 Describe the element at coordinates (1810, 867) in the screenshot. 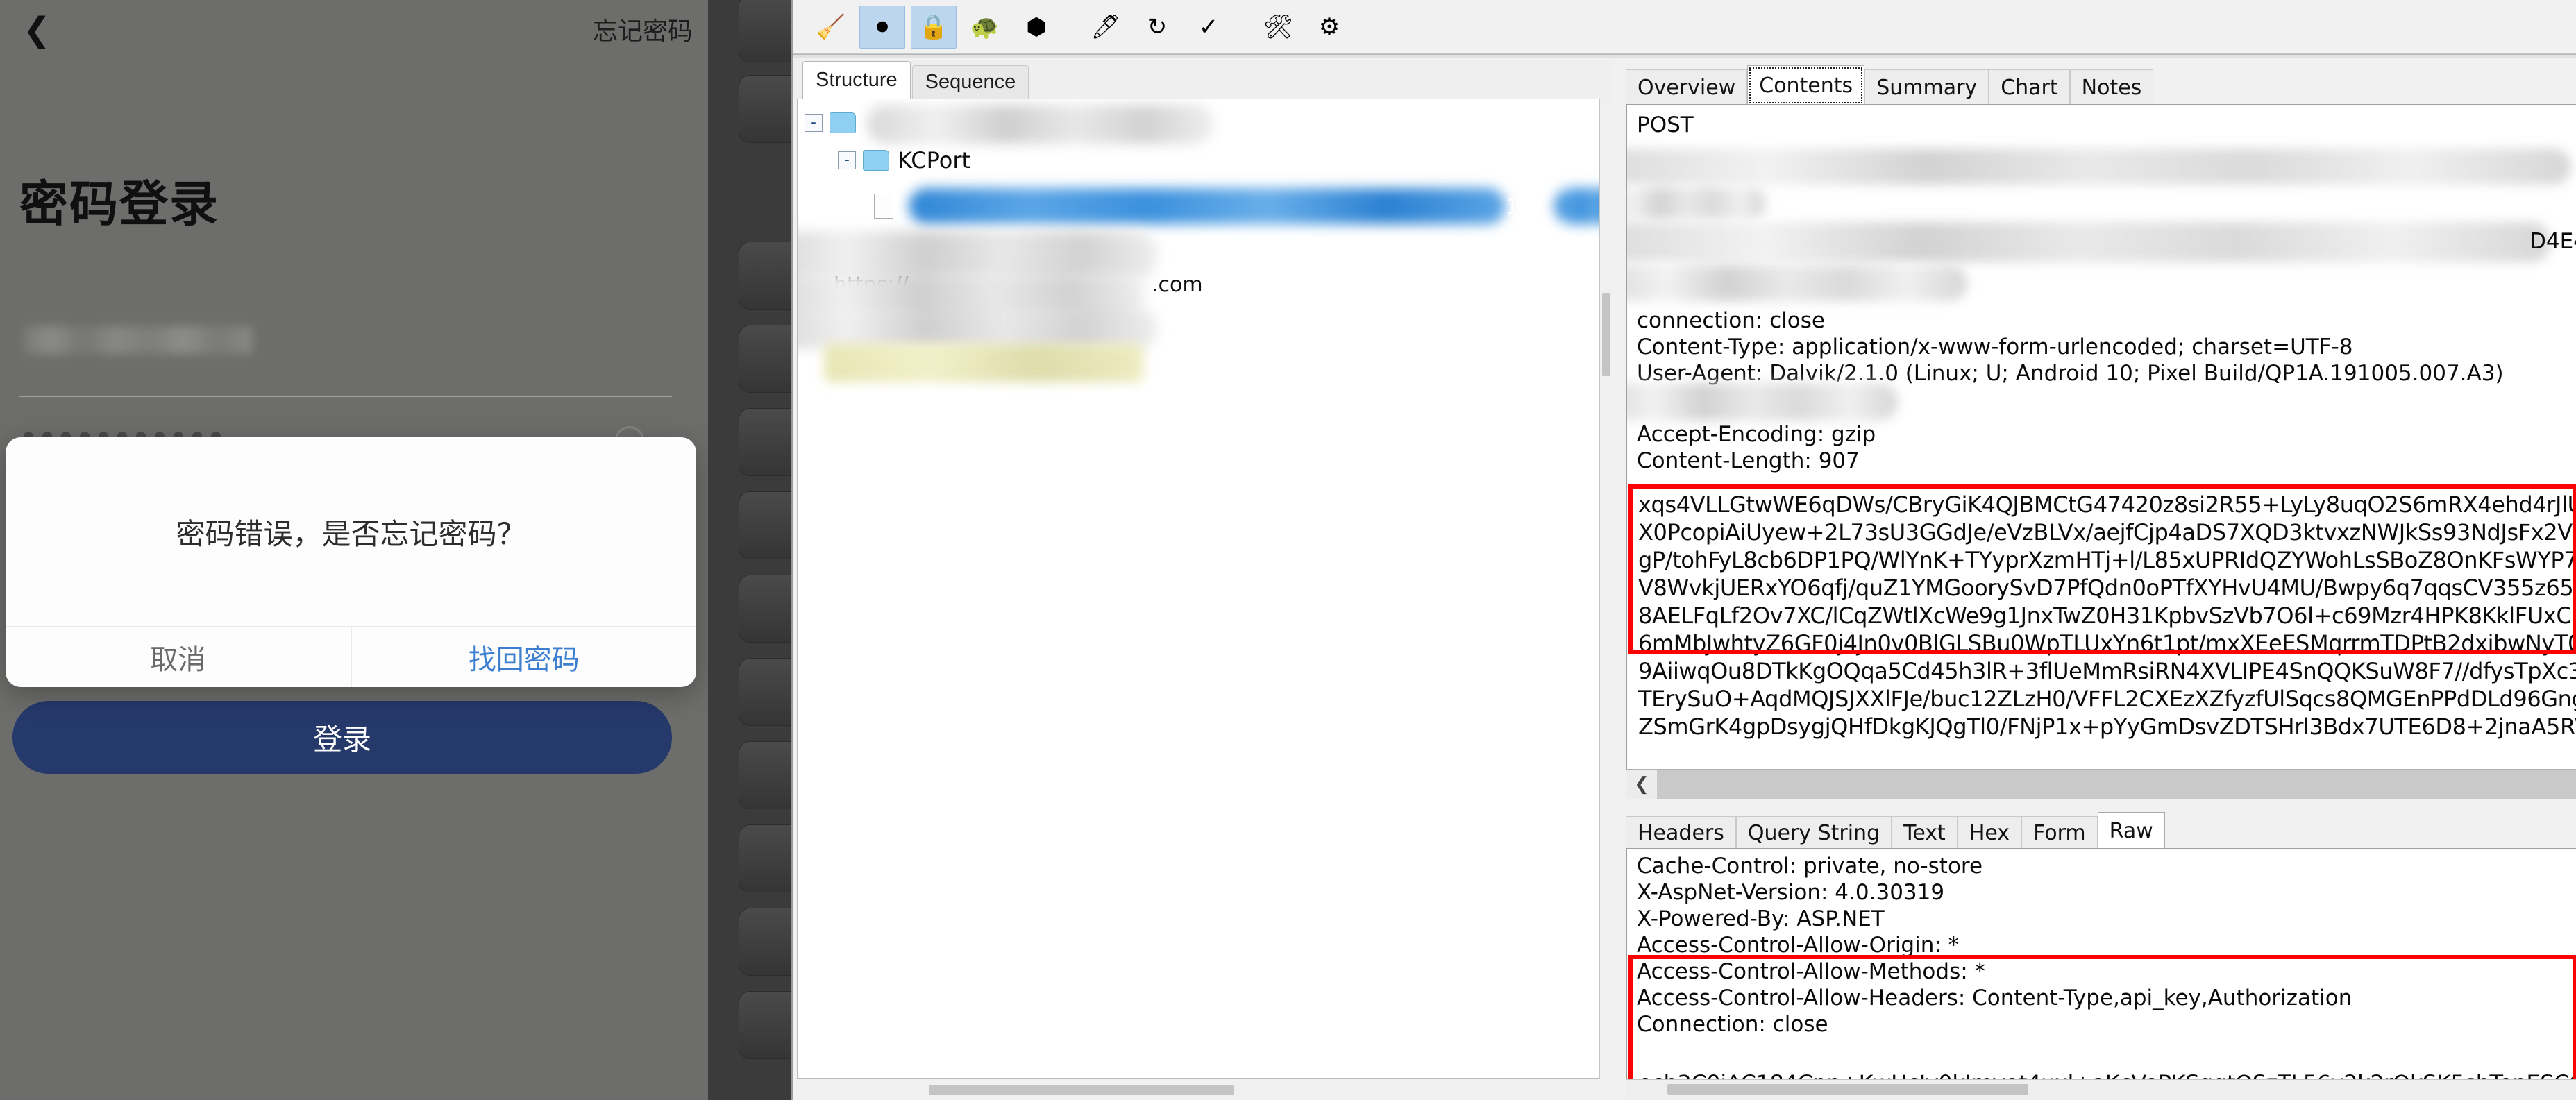

I see `response-header-line: Cache-Control: private, no-store` at that location.